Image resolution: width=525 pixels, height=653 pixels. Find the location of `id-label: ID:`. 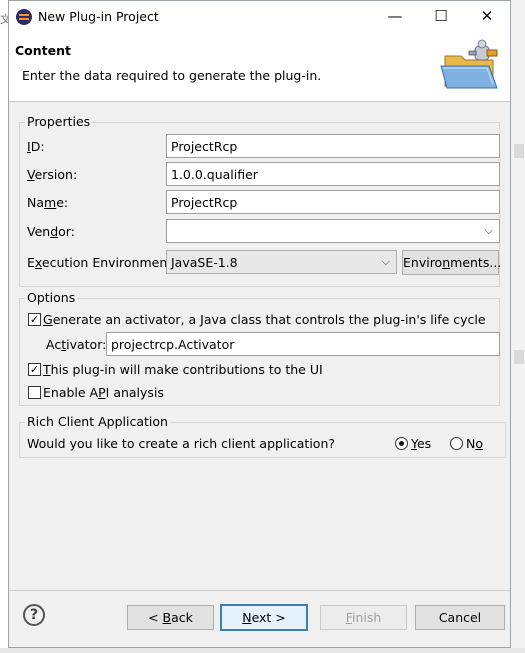

id-label: ID: is located at coordinates (36, 146).